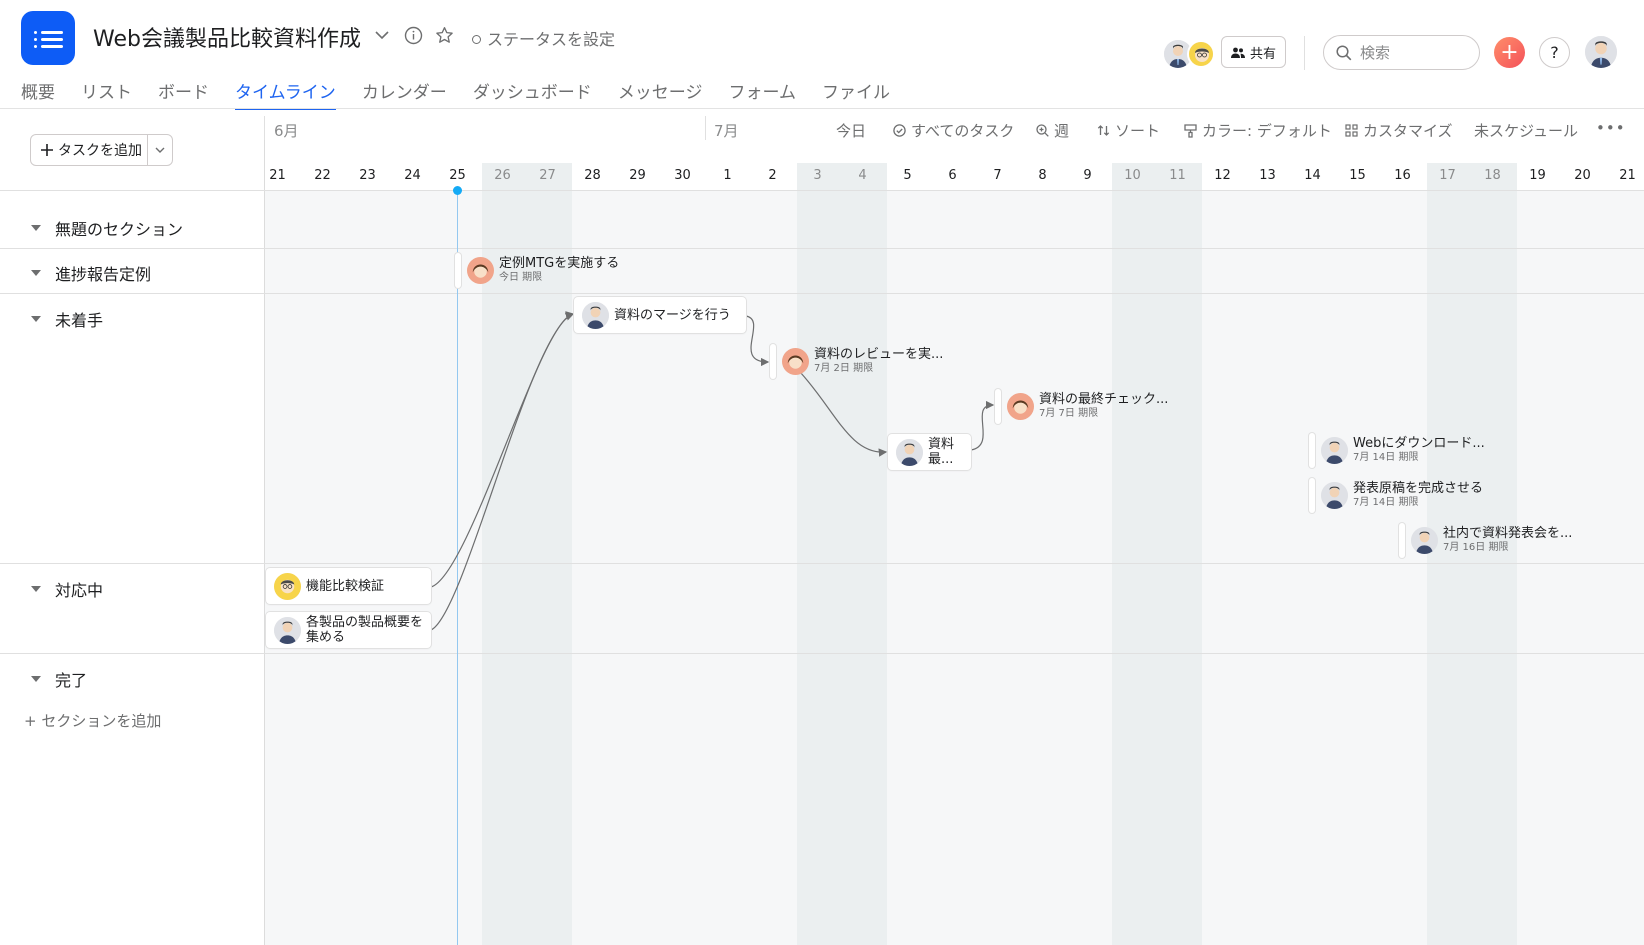  What do you see at coordinates (348, 586) in the screenshot?
I see `task-feature-comparison: 機能比較検証` at bounding box center [348, 586].